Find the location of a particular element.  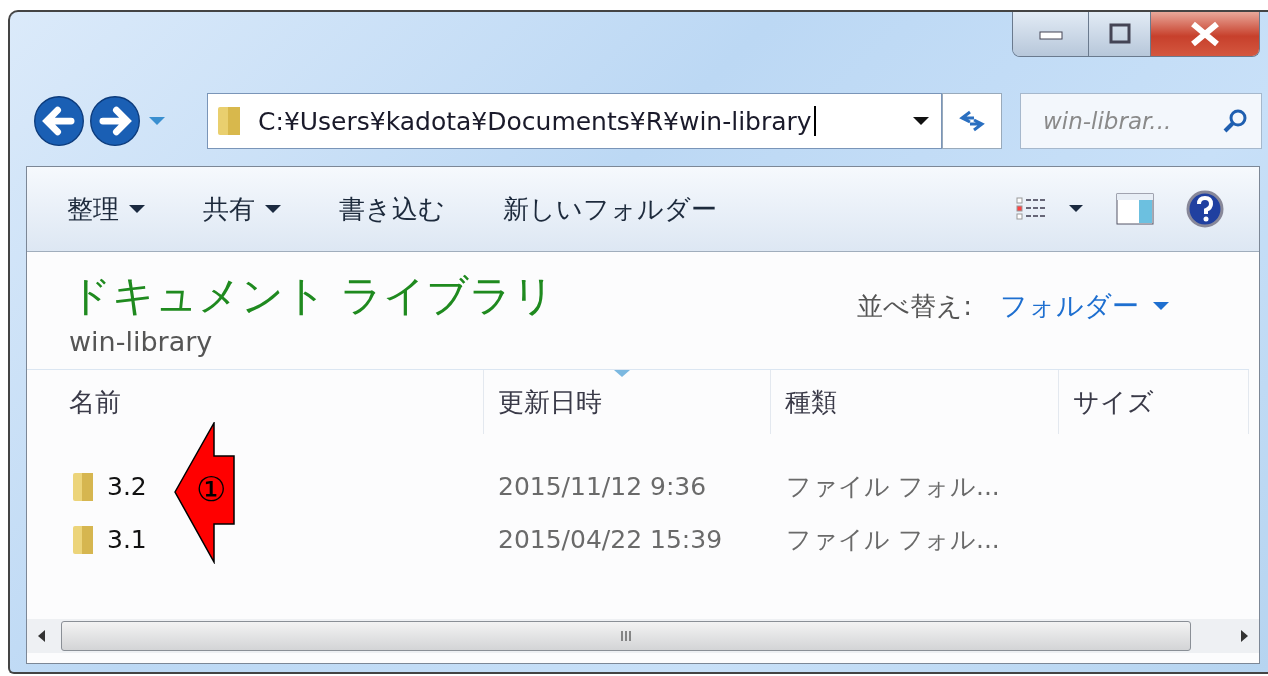

grip-icon is located at coordinates (626, 636).